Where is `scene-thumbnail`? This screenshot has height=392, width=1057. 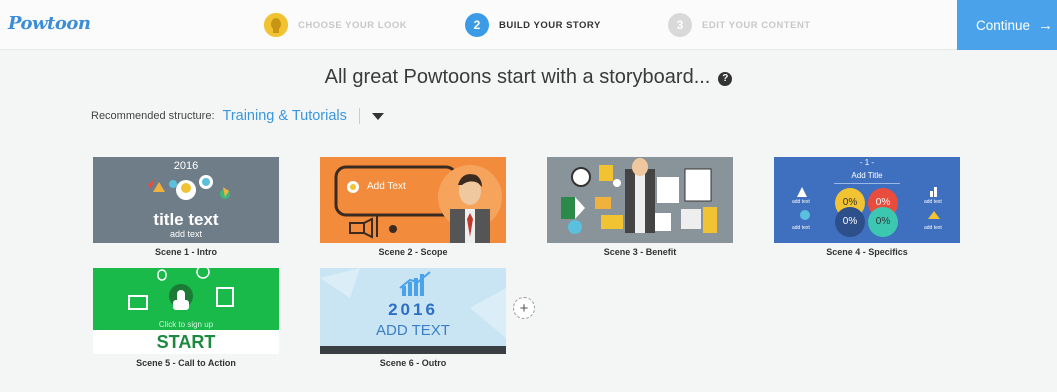
scene-thumbnail is located at coordinates (640, 200).